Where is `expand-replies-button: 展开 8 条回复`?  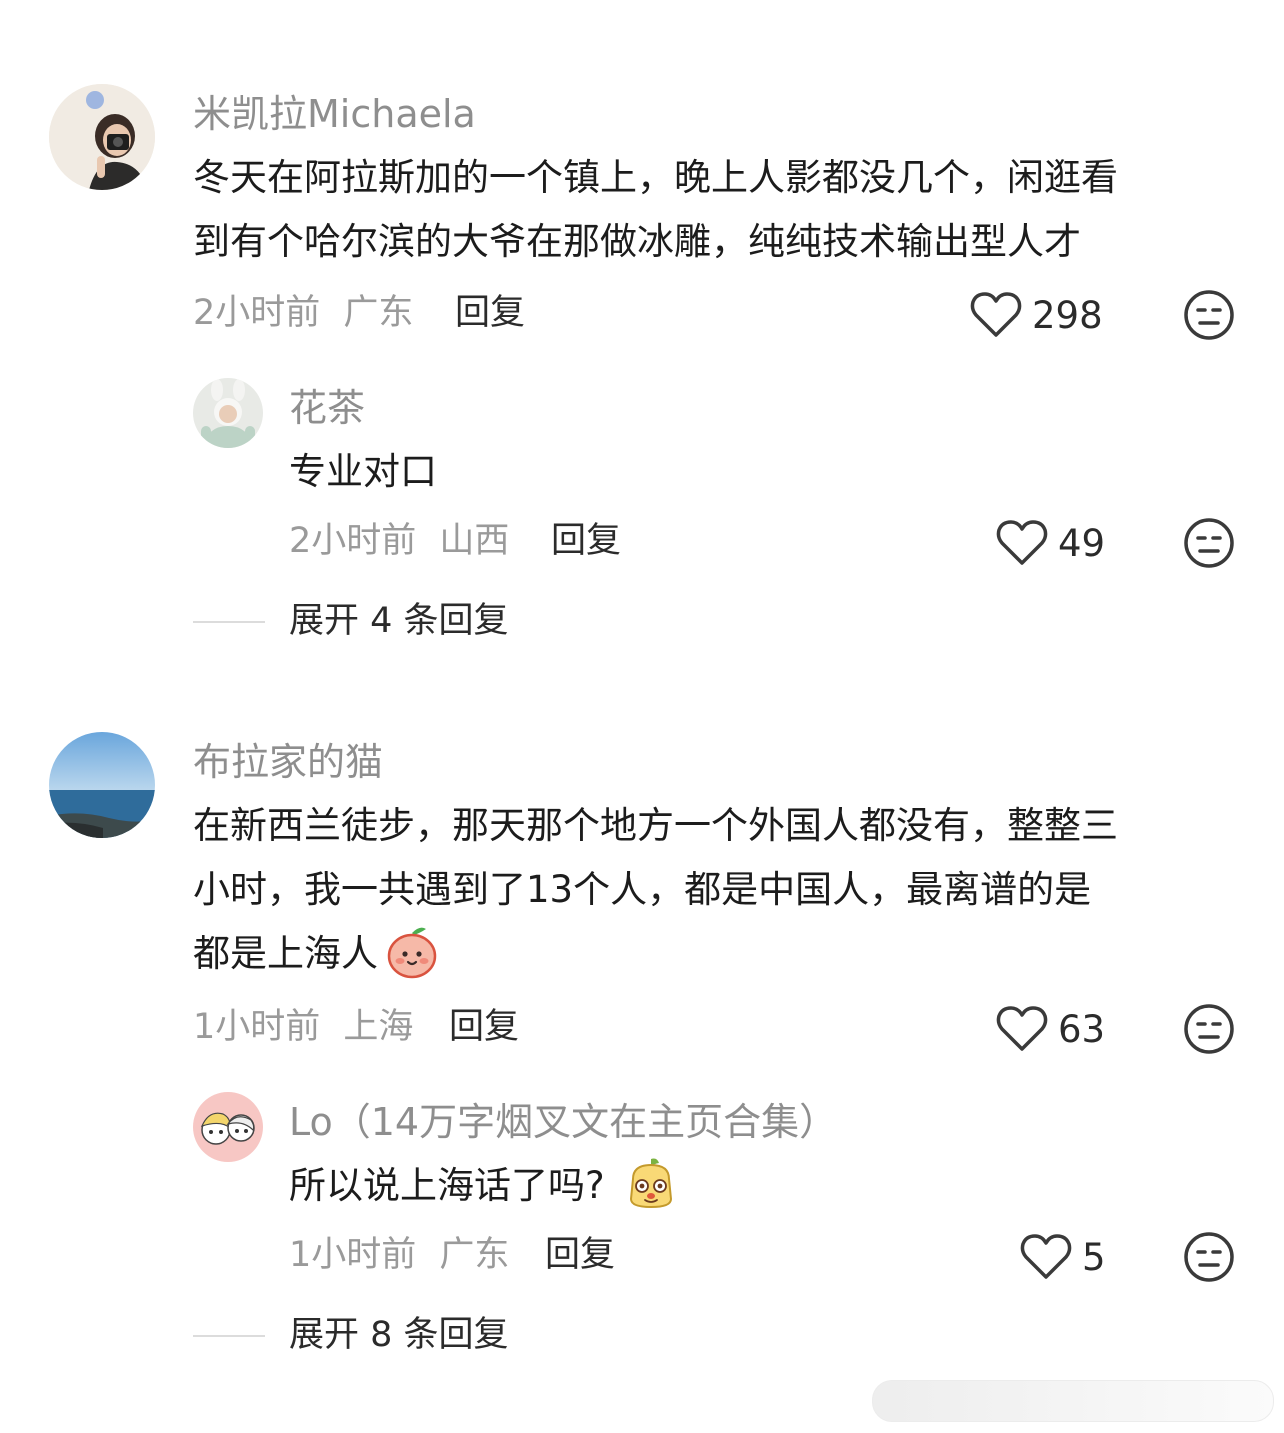 expand-replies-button: 展开 8 条回复 is located at coordinates (351, 1335).